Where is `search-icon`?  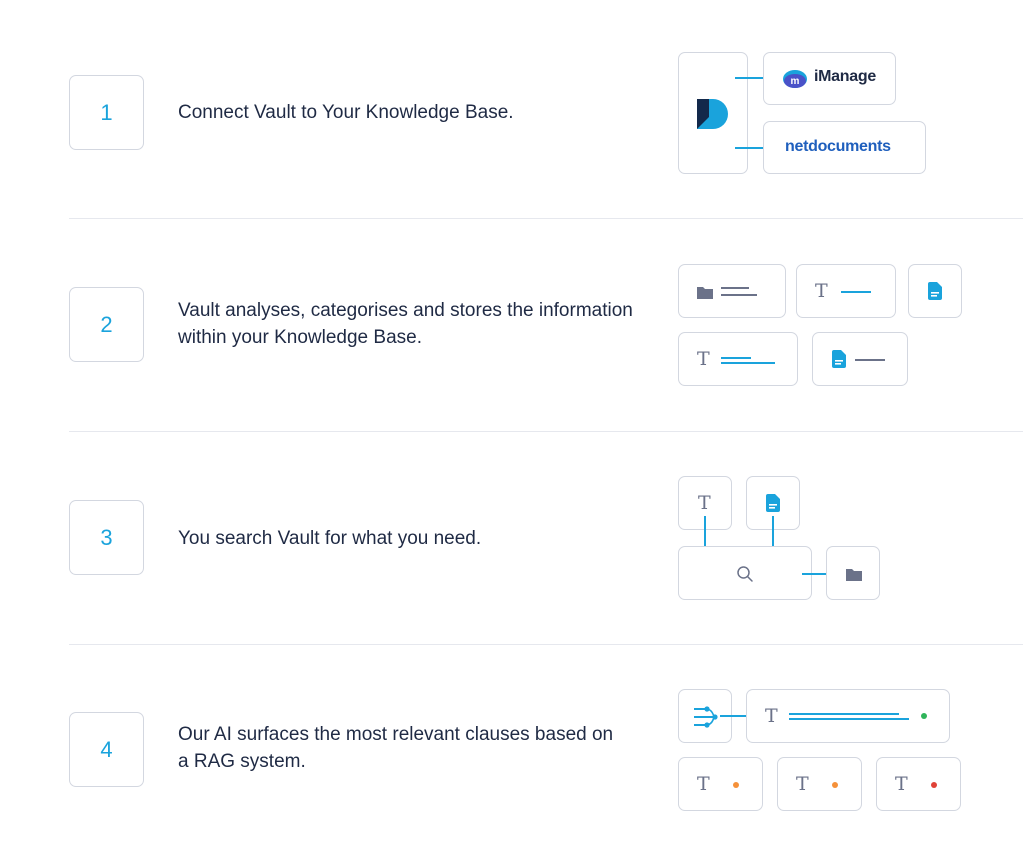
search-icon is located at coordinates (745, 574).